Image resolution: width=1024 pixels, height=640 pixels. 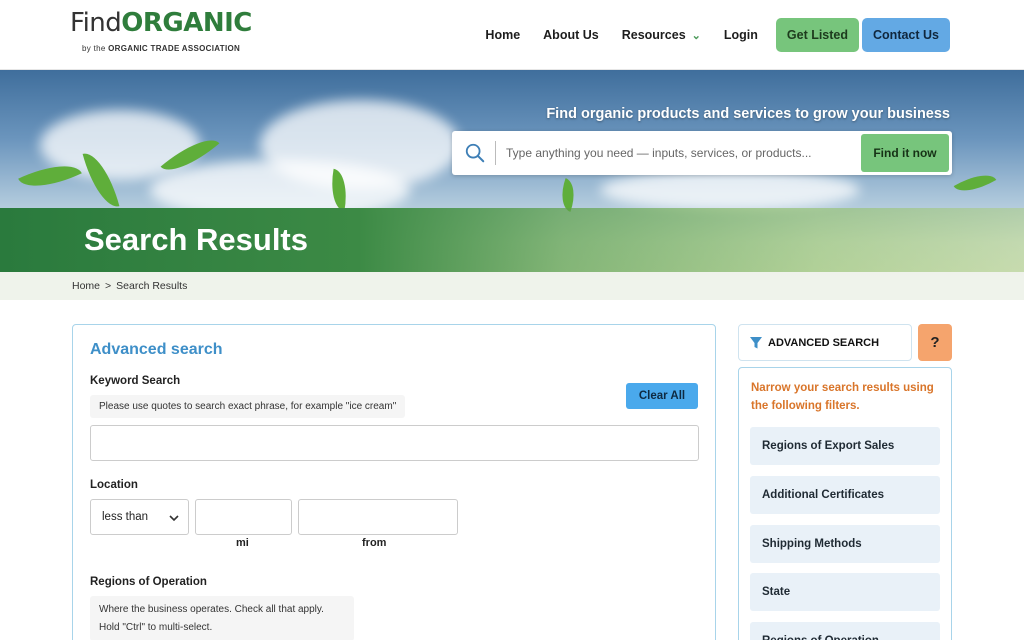 I want to click on get-listed-button: Get Listed, so click(x=817, y=35).